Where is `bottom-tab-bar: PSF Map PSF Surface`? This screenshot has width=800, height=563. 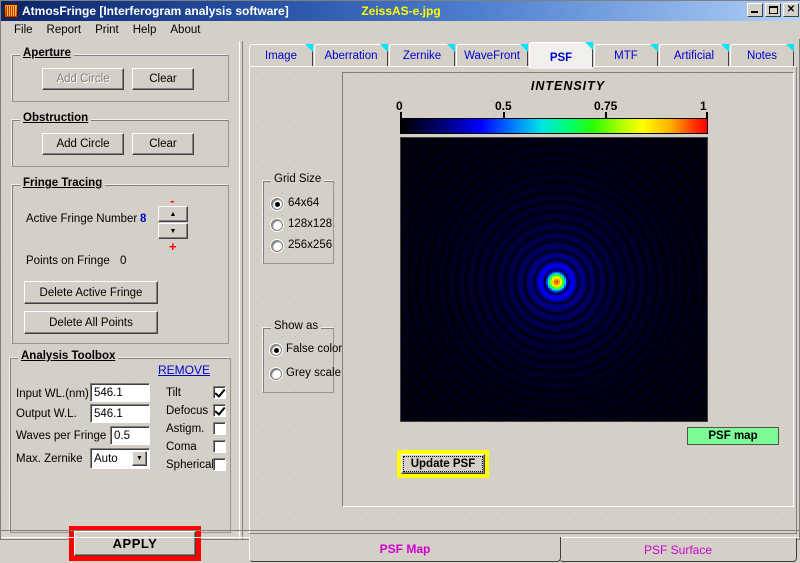 bottom-tab-bar: PSF Map PSF Surface is located at coordinates (523, 550).